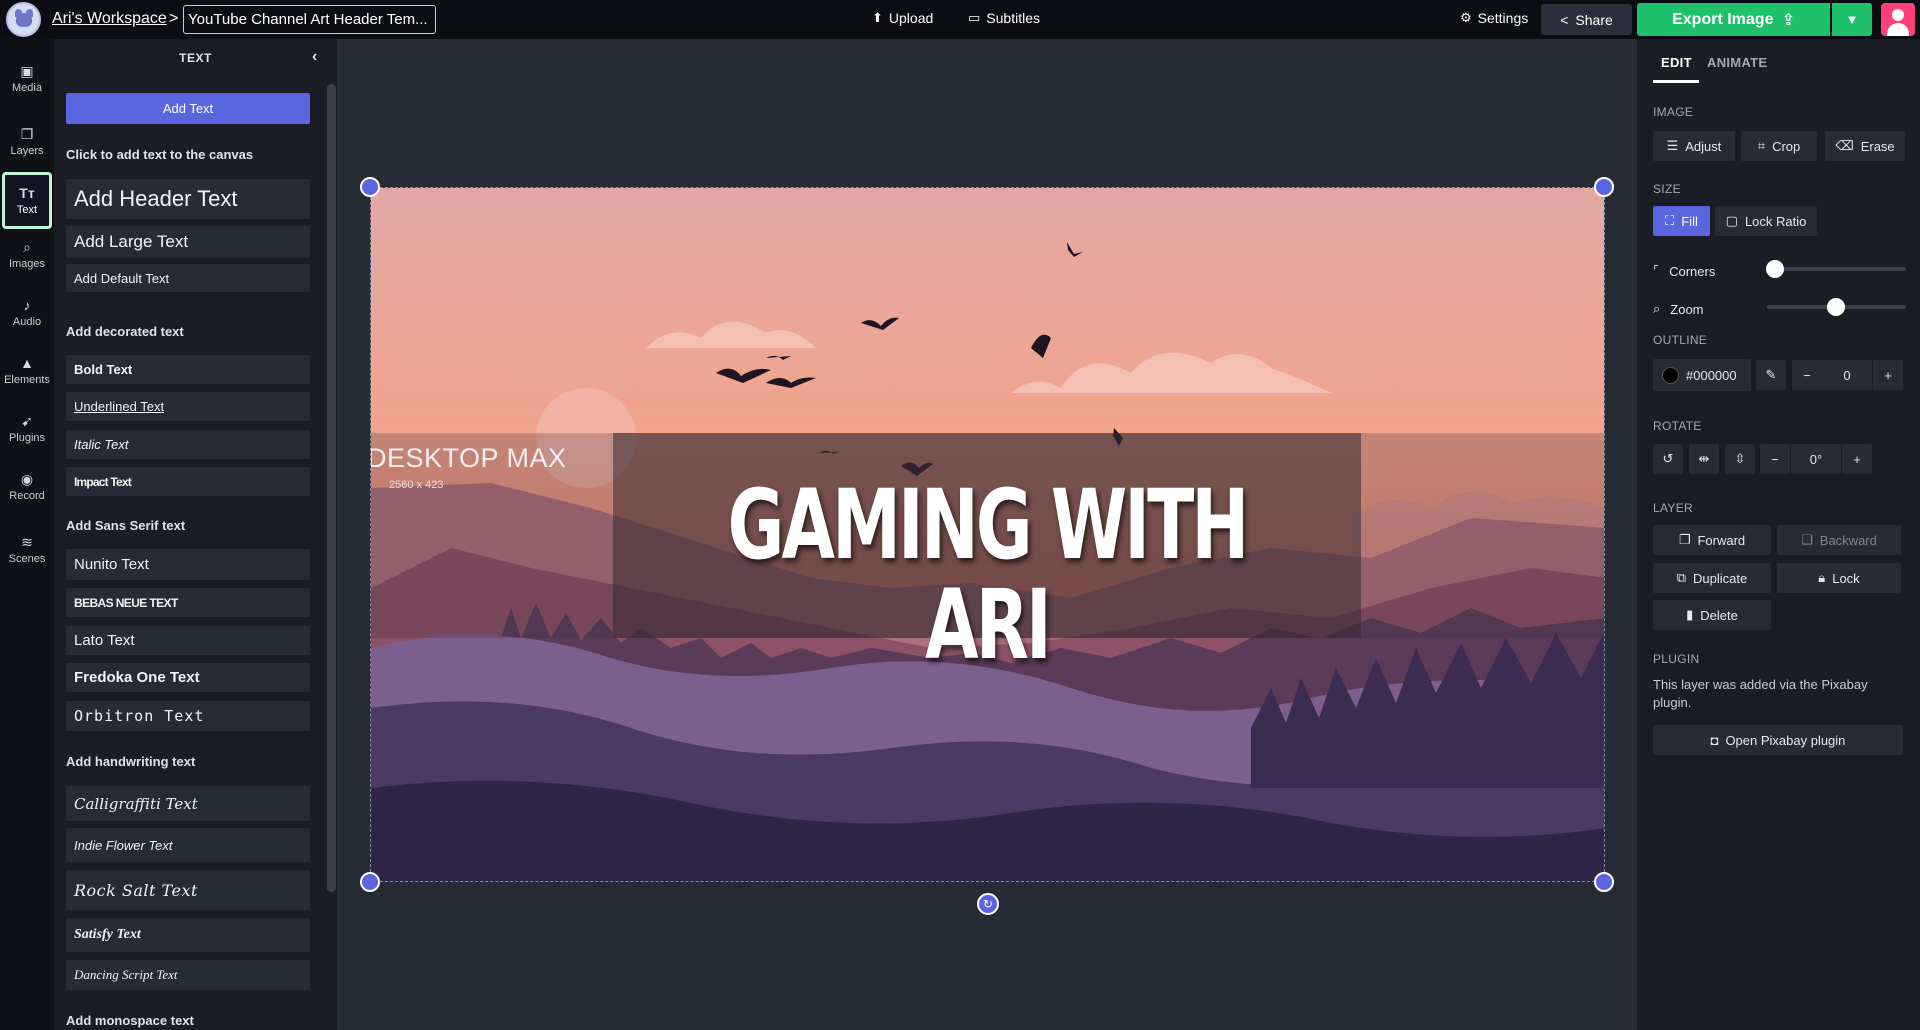 This screenshot has width=1920, height=1030. What do you see at coordinates (1807, 375) in the screenshot?
I see `outline-decrease-button: −` at bounding box center [1807, 375].